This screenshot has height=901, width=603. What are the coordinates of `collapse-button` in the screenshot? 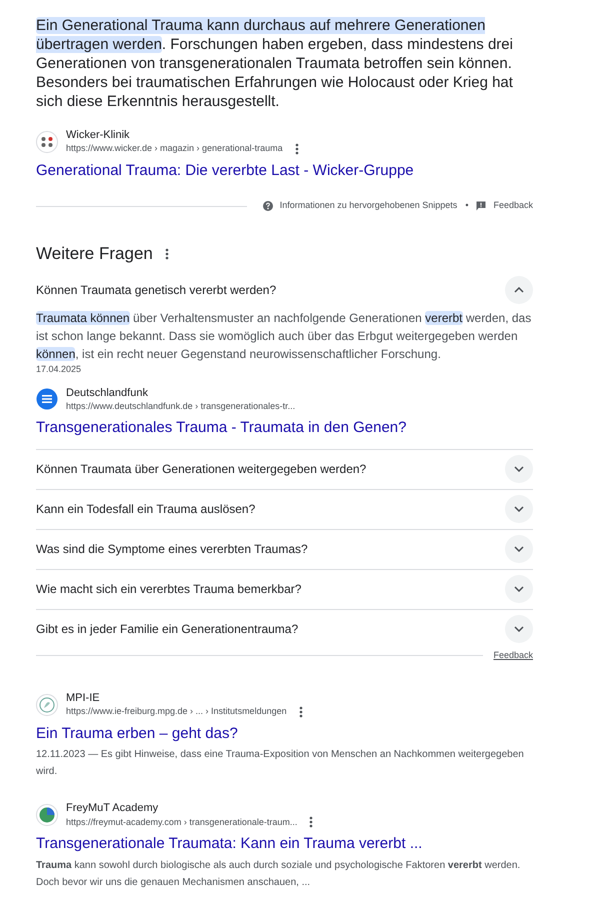 It's located at (519, 290).